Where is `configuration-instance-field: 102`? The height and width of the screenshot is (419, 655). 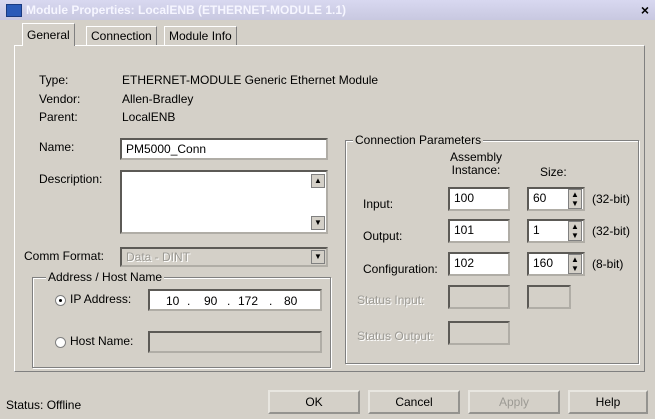
configuration-instance-field: 102 is located at coordinates (479, 264).